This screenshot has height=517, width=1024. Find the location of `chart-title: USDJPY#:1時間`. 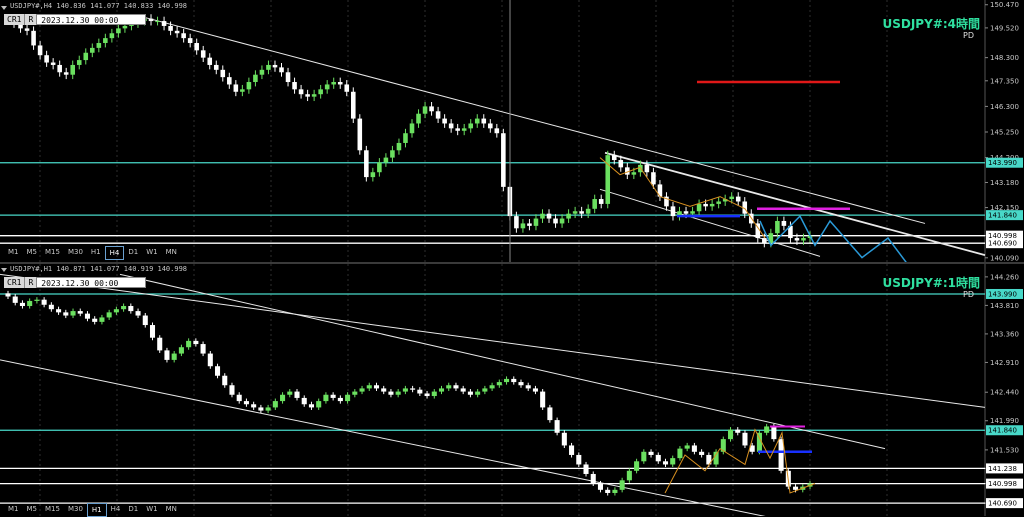

chart-title: USDJPY#:1時間 is located at coordinates (931, 283).